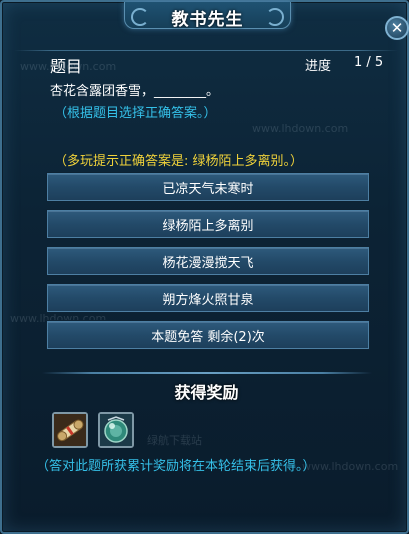 This screenshot has height=534, width=409. What do you see at coordinates (70, 430) in the screenshot?
I see `scroll-icon` at bounding box center [70, 430].